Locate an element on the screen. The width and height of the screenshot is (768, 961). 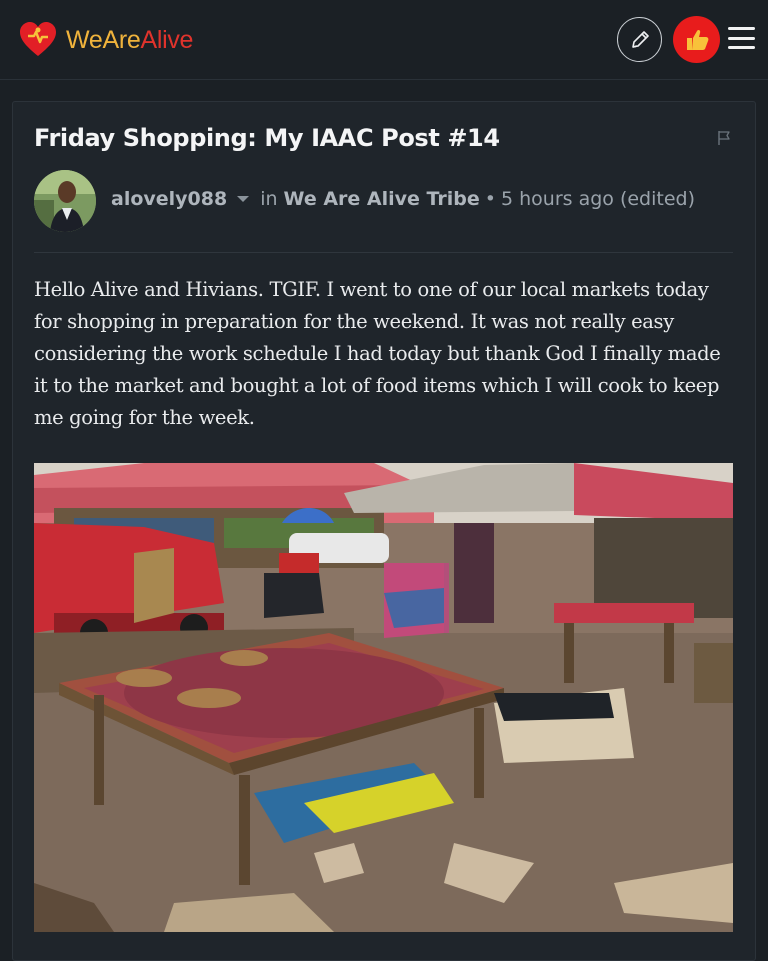
author-avatar-image is located at coordinates (65, 201).